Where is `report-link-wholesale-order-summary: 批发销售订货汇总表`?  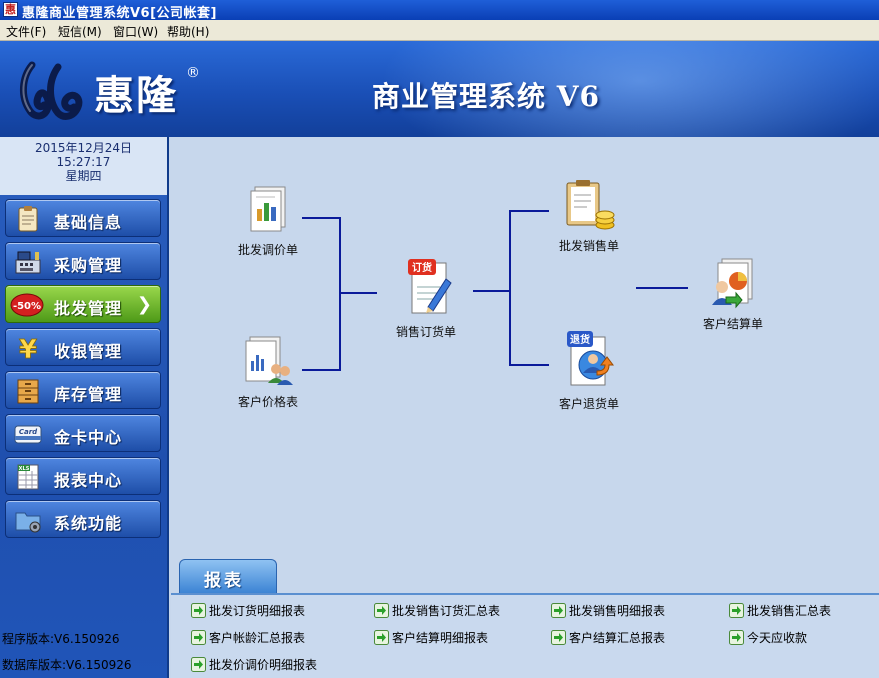 report-link-wholesale-order-summary: 批发销售订货汇总表 is located at coordinates (437, 611).